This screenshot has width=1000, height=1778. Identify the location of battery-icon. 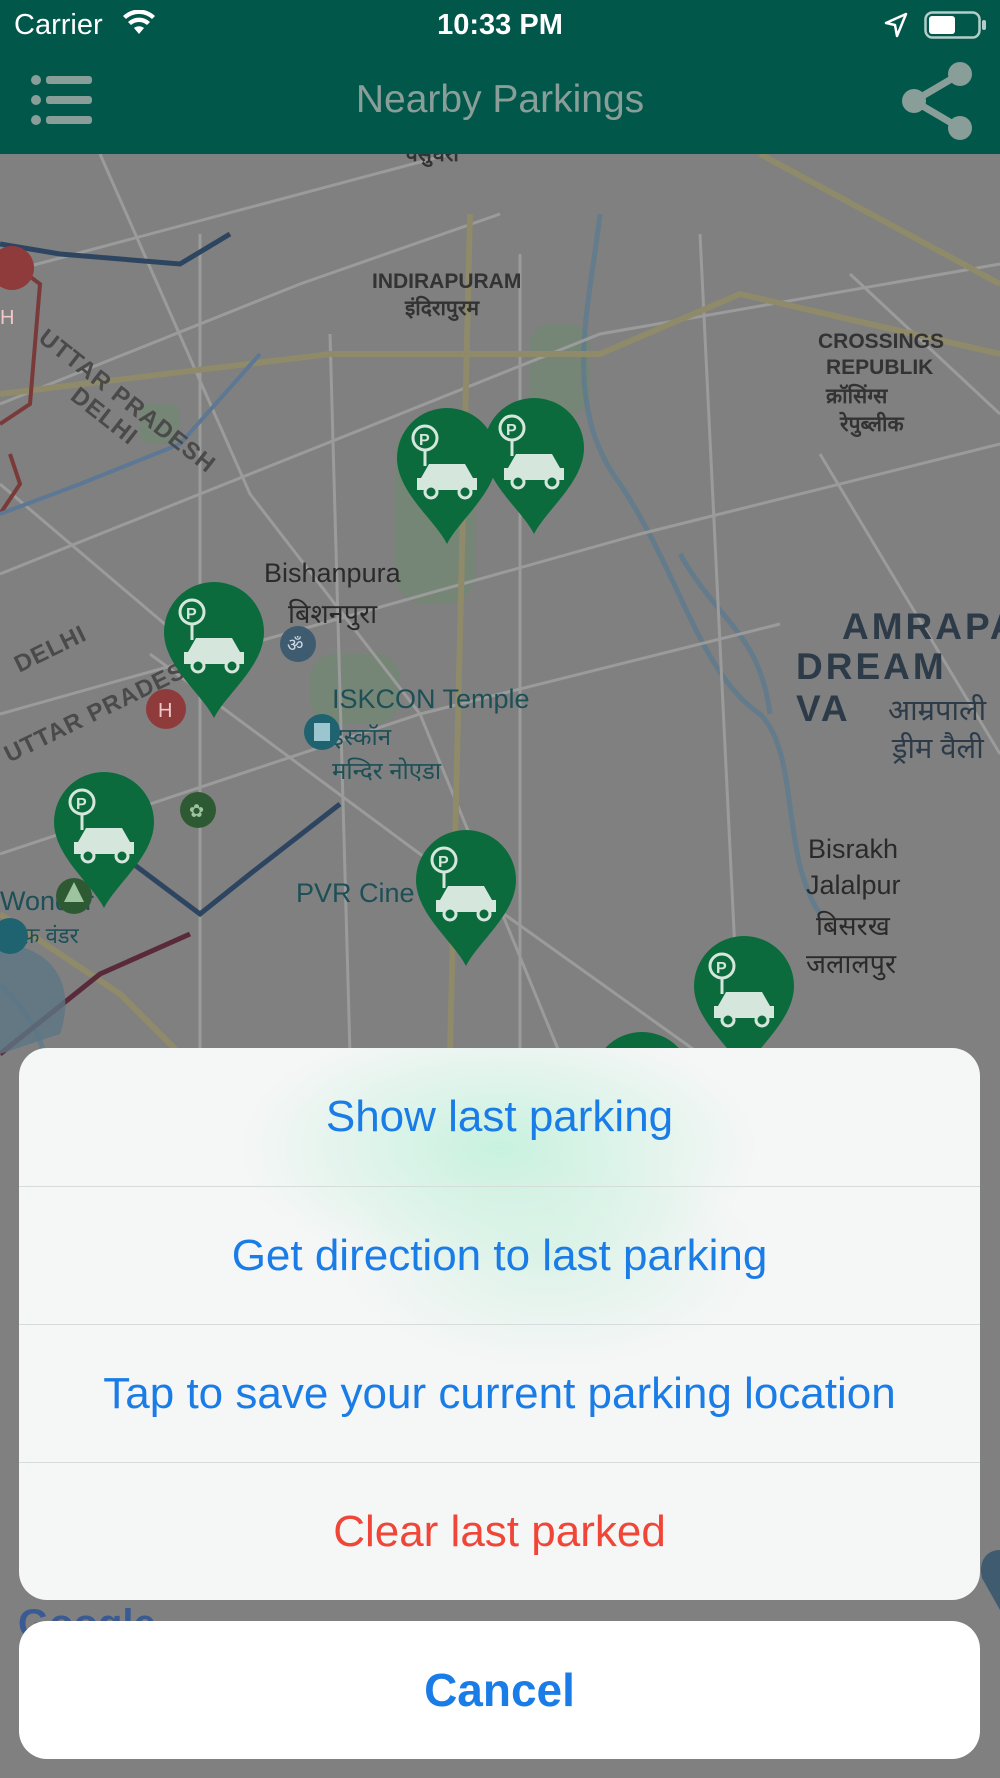
(955, 25).